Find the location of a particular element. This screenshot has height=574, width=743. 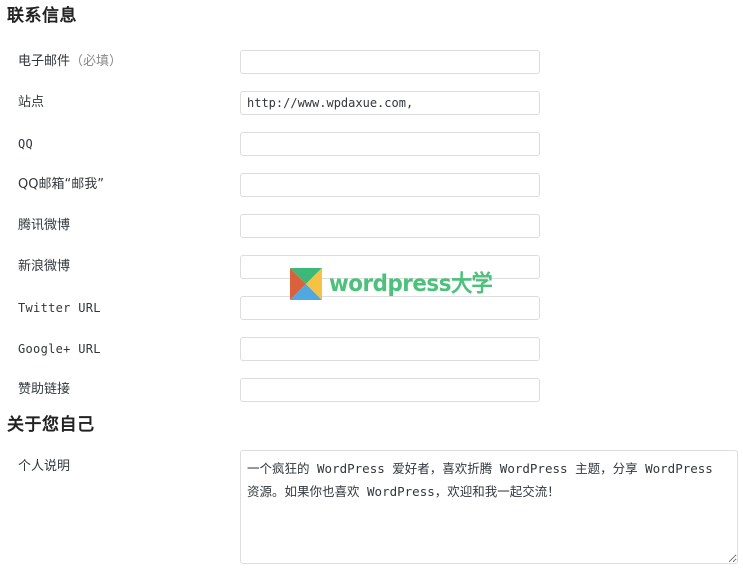

input-sponsor-link is located at coordinates (390, 390).